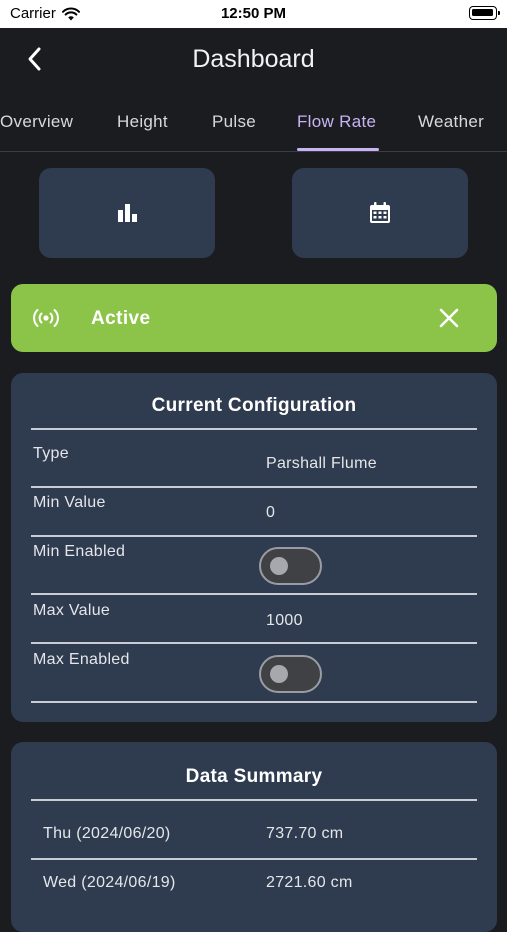 This screenshot has width=507, height=932. Describe the element at coordinates (72, 610) in the screenshot. I see `config-label-max-value: Max Value` at that location.